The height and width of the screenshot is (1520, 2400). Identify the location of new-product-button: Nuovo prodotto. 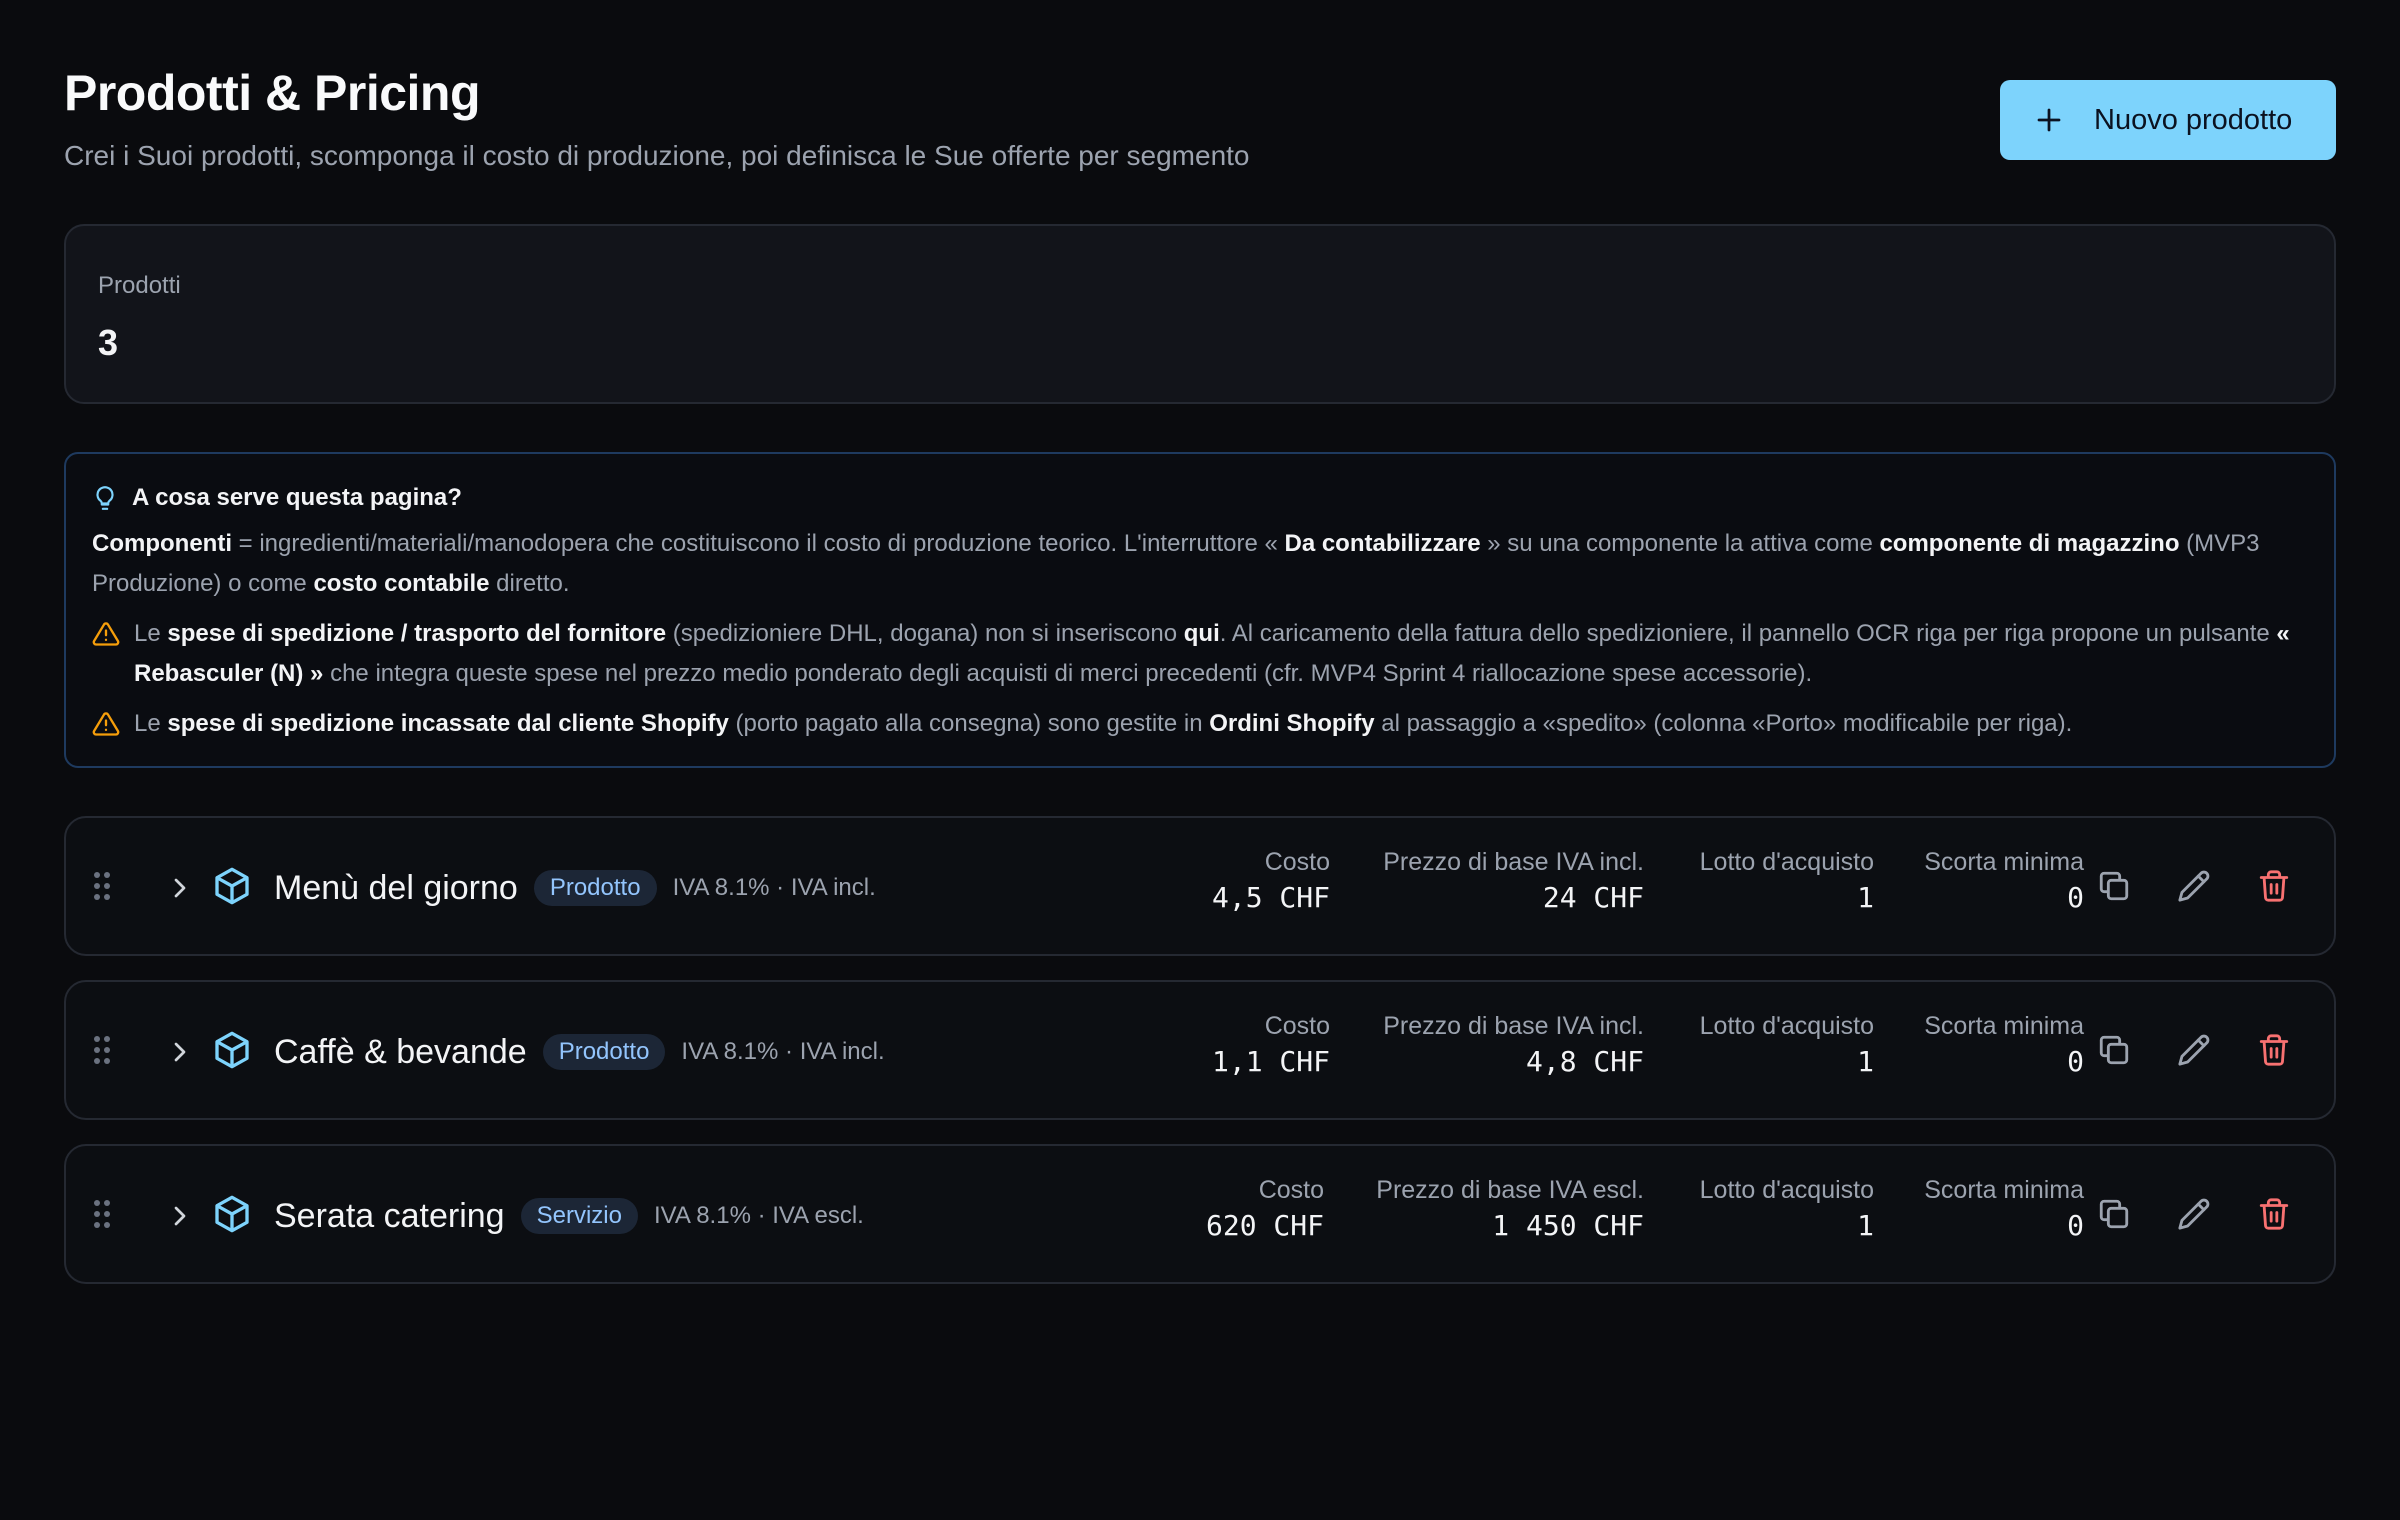
(2168, 120).